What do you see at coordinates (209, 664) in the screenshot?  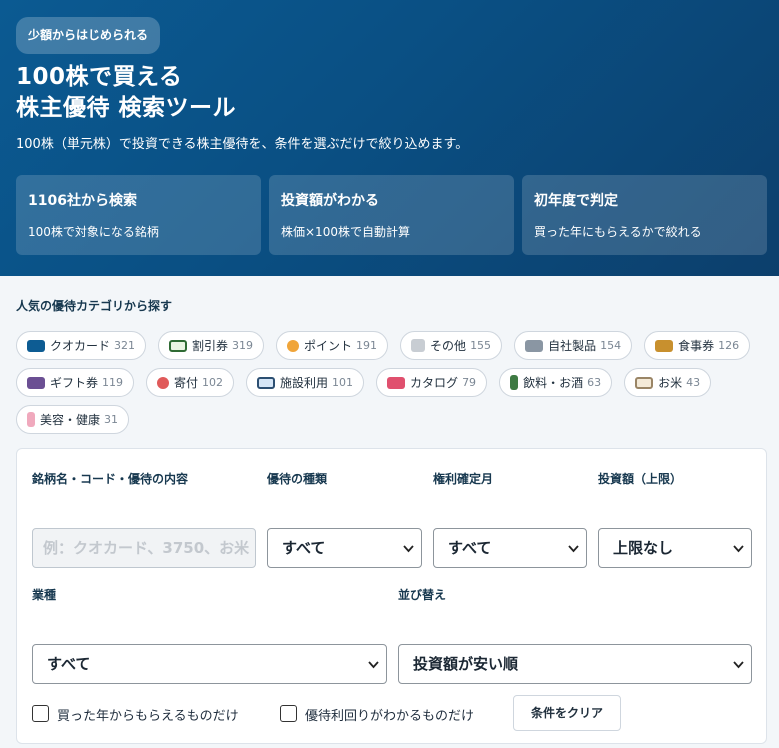 I see `industry-select: すべて` at bounding box center [209, 664].